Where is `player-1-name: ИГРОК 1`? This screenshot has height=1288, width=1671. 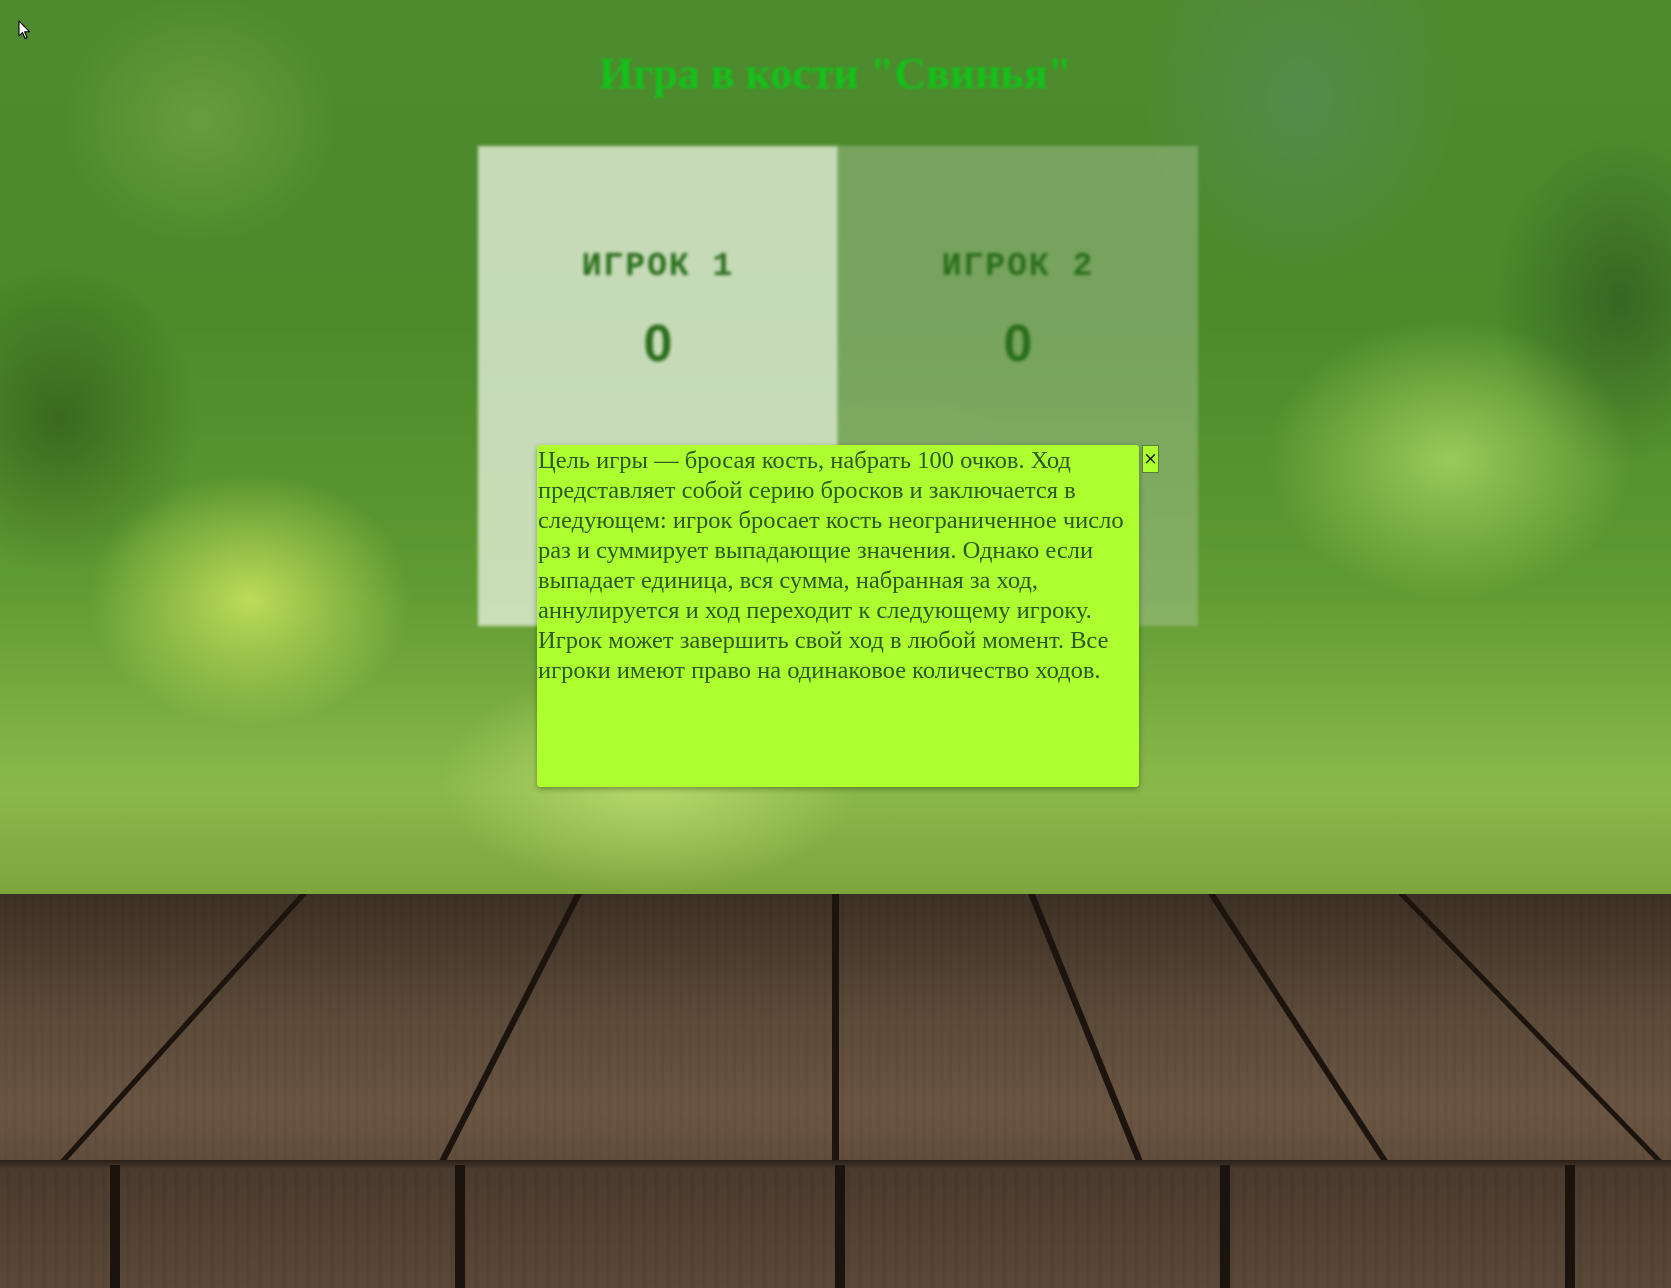
player-1-name: ИГРОК 1 is located at coordinates (658, 266).